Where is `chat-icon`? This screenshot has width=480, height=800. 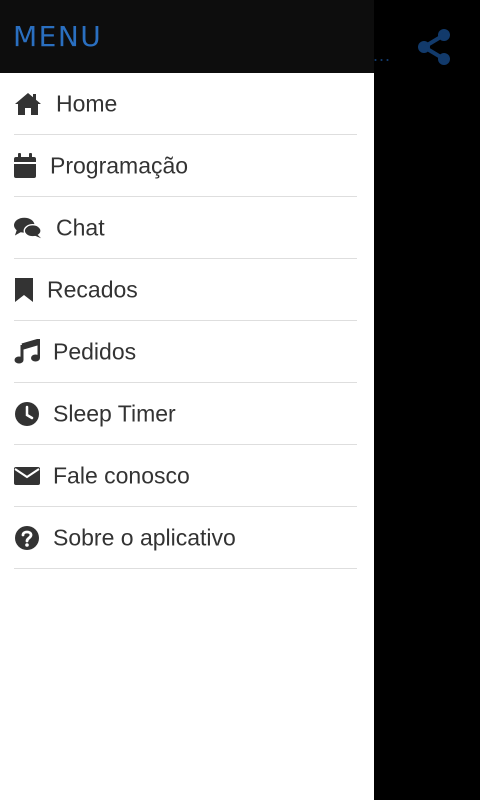
chat-icon is located at coordinates (28, 228).